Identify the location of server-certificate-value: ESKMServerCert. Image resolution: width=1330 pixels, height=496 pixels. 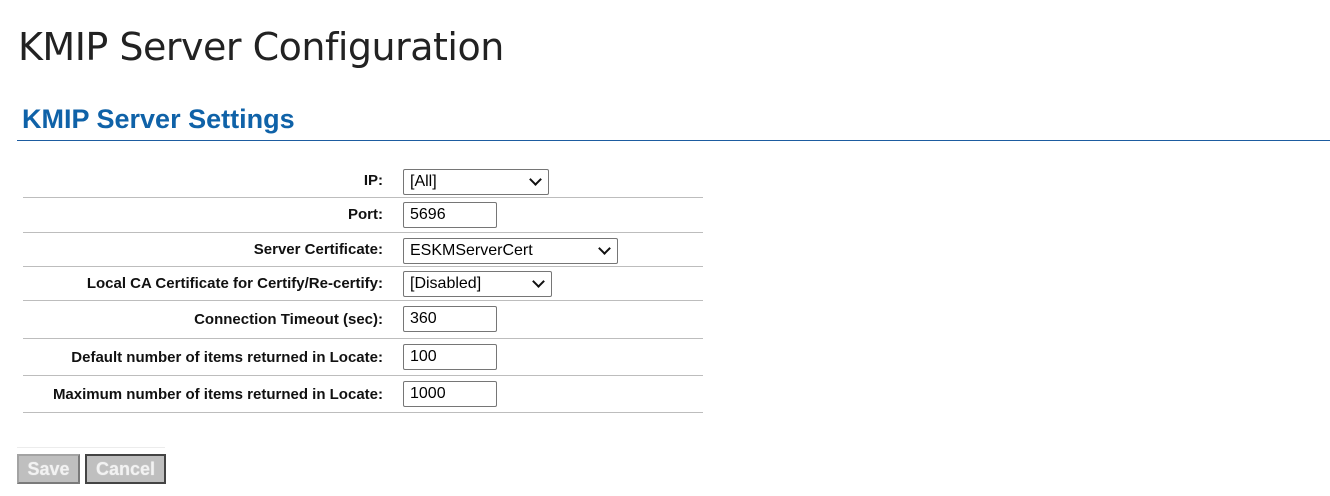
(471, 250).